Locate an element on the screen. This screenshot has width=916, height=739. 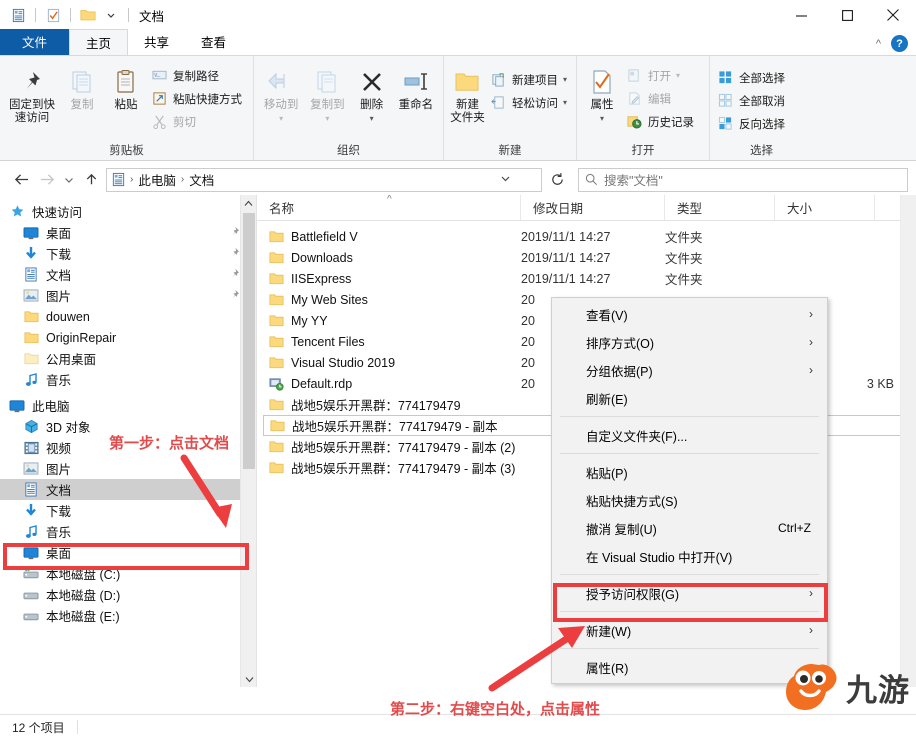
menu-item-sort-by: 排序方式(O) › is located at coordinates (689, 342).